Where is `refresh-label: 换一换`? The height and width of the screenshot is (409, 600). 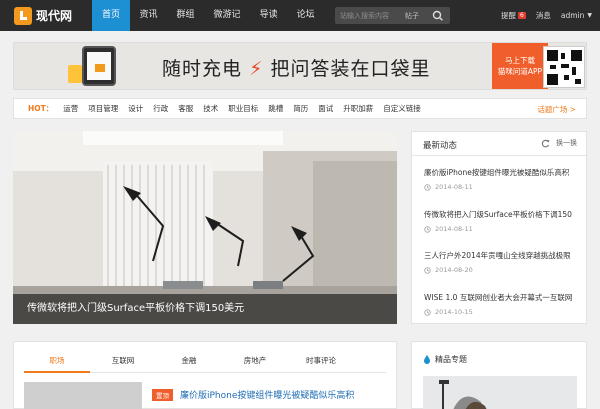
refresh-label: 换一换 is located at coordinates (566, 143).